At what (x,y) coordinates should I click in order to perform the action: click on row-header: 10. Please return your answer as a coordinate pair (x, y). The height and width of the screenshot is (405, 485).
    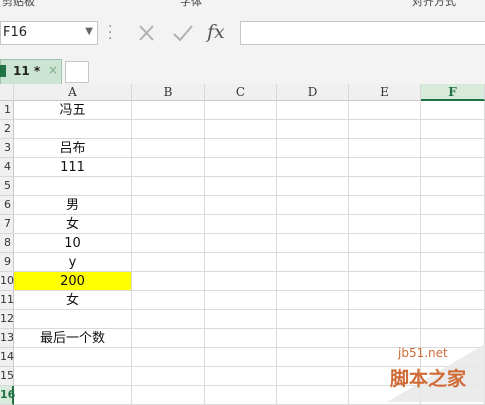
    Looking at the image, I should click on (7, 281).